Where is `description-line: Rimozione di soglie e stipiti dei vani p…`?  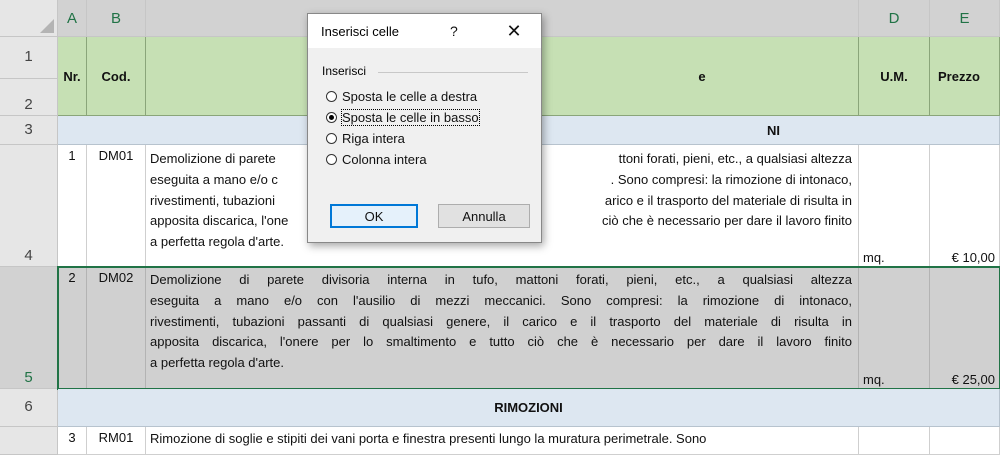
description-line: Rimozione di soglie e stipiti dei vani p… is located at coordinates (428, 438).